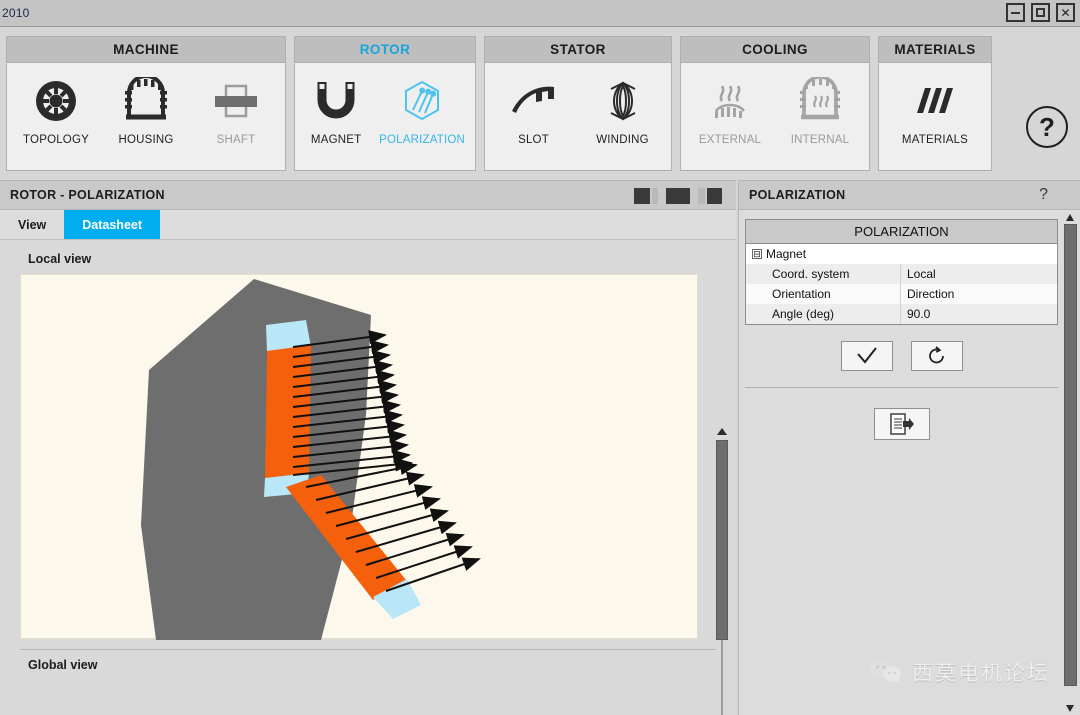  I want to click on tab-view: View, so click(32, 224).